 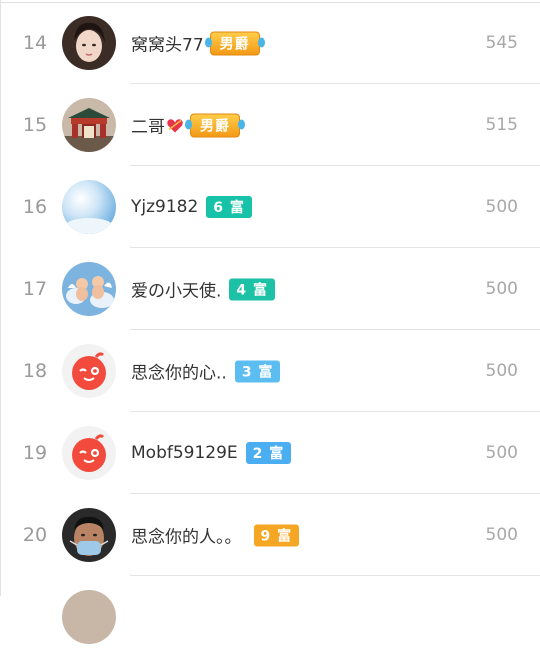 What do you see at coordinates (35, 207) in the screenshot?
I see `rank-number: 16` at bounding box center [35, 207].